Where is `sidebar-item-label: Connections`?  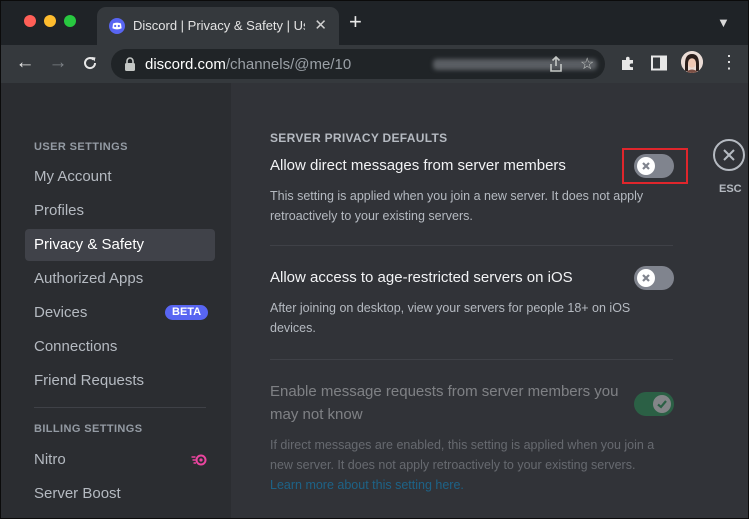
sidebar-item-label: Connections is located at coordinates (76, 346).